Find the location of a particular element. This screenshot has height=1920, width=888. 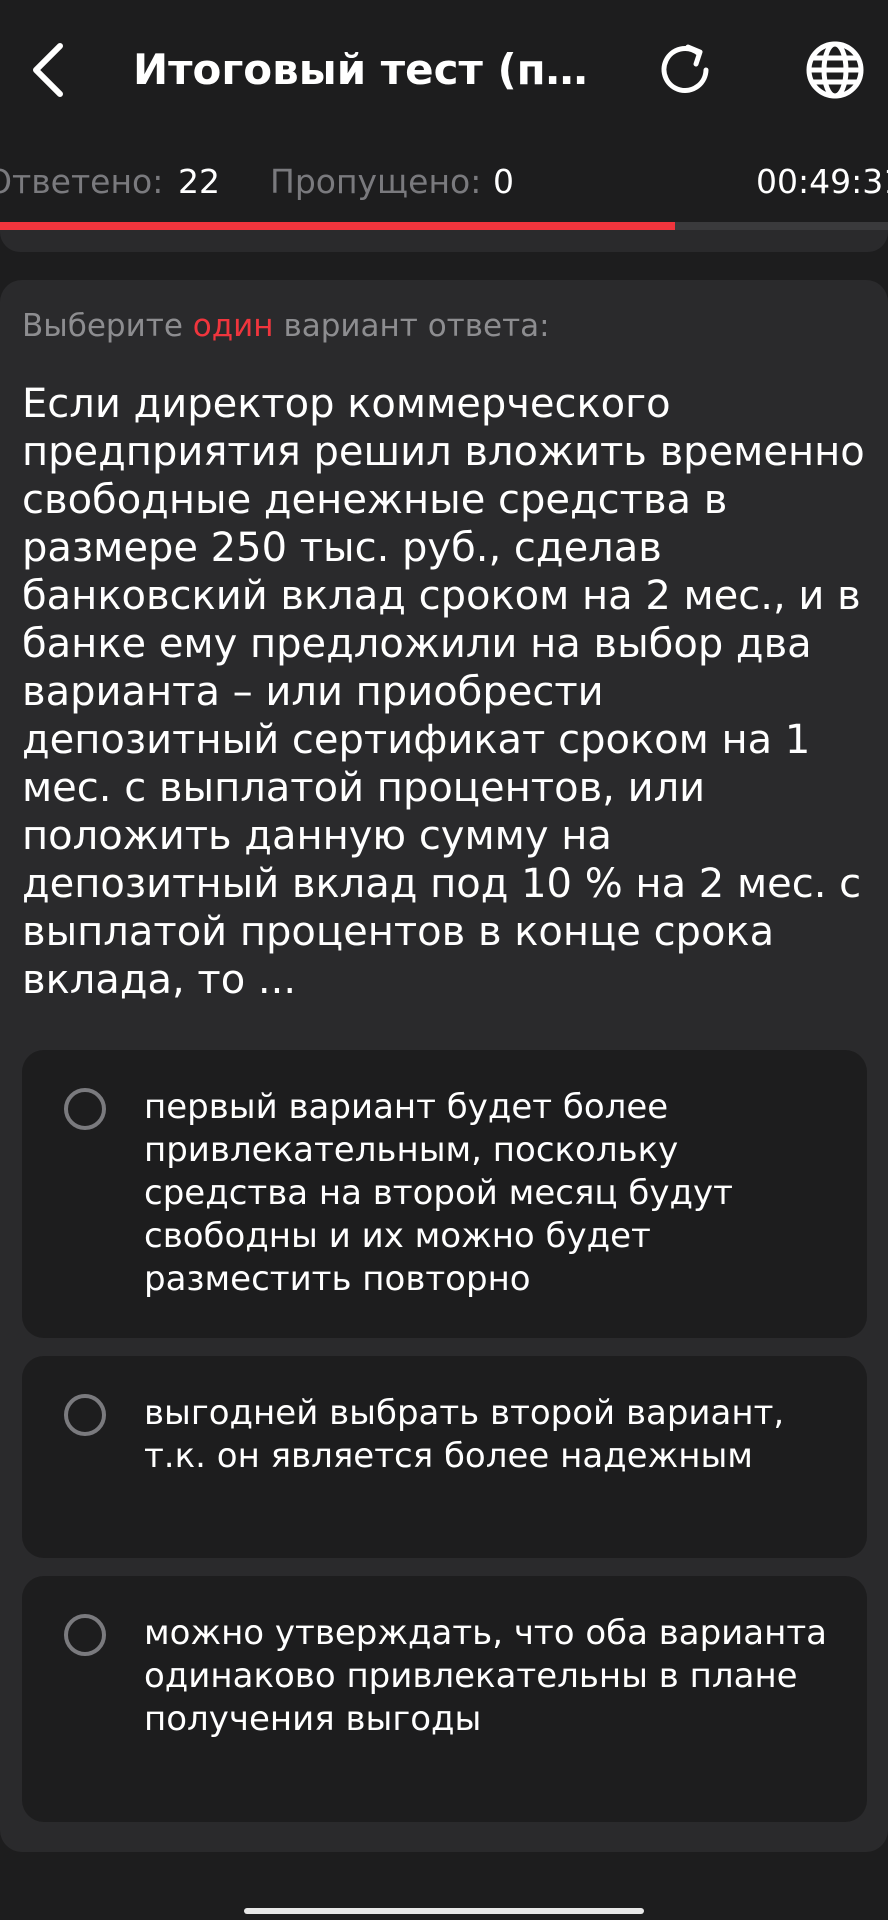

answered-count: 22 is located at coordinates (199, 181).